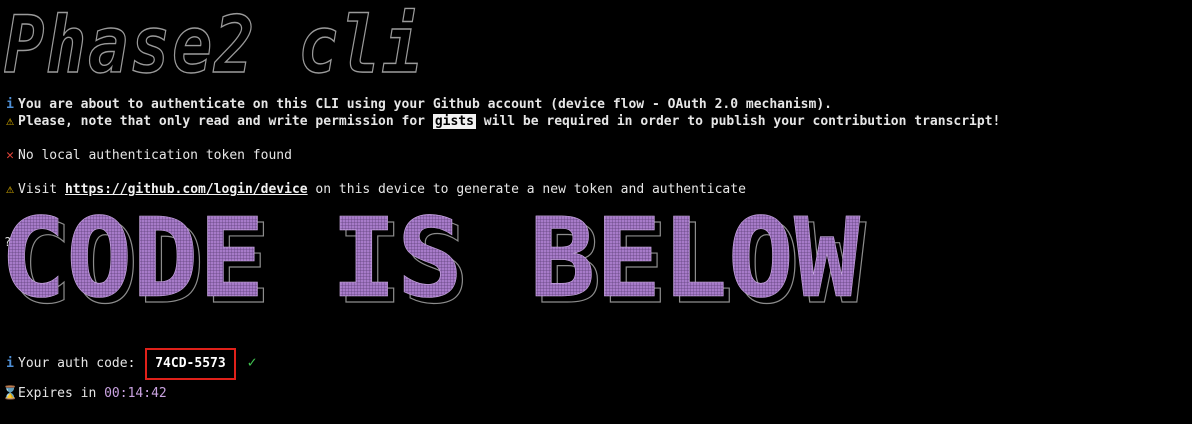 This screenshot has height=424, width=1192. I want to click on error-line: ✕ No local authentication token found, so click(147, 156).